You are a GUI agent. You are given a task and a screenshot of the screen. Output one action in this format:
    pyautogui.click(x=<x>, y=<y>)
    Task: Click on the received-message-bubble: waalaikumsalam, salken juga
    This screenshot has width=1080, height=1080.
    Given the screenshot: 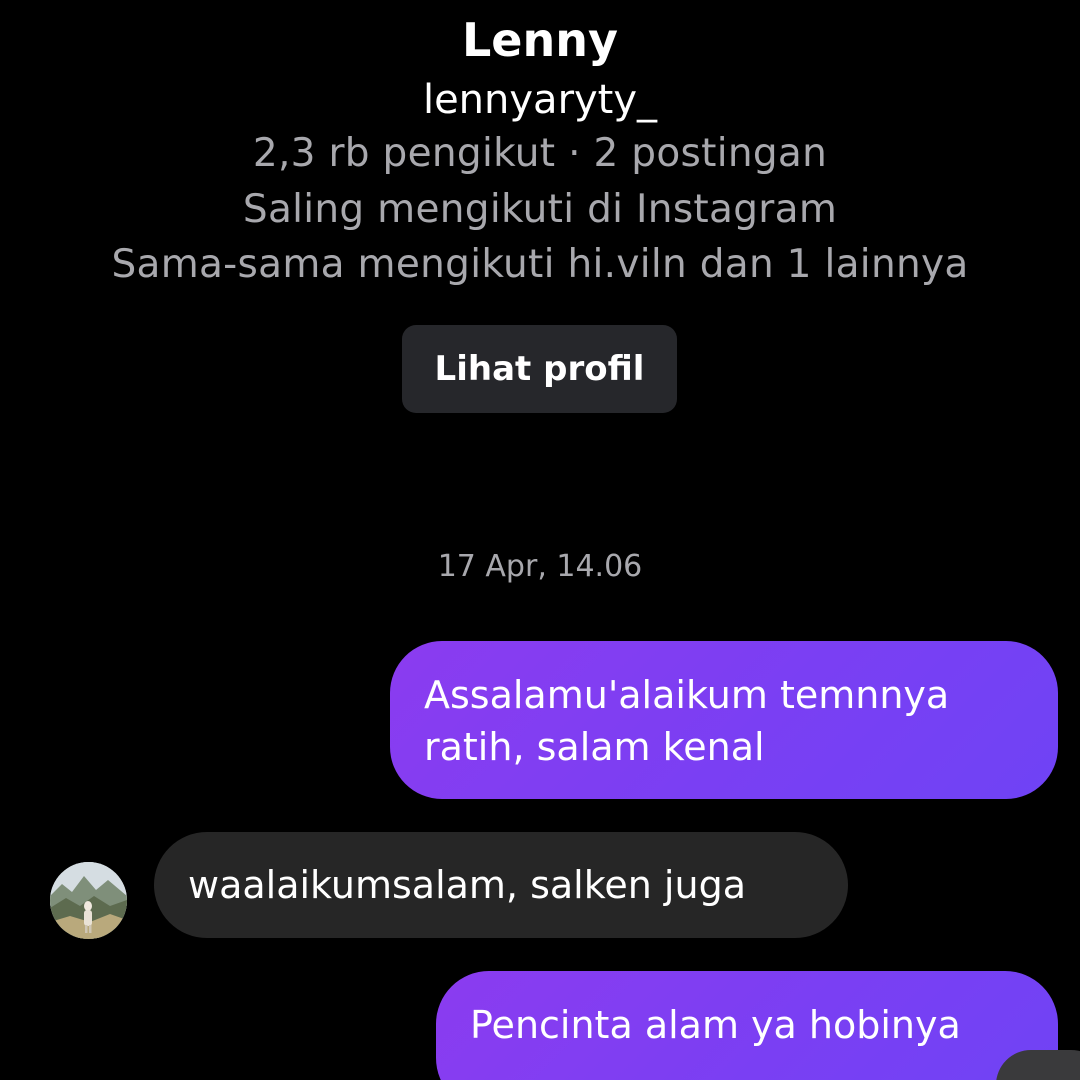 What is the action you would take?
    pyautogui.click(x=501, y=885)
    